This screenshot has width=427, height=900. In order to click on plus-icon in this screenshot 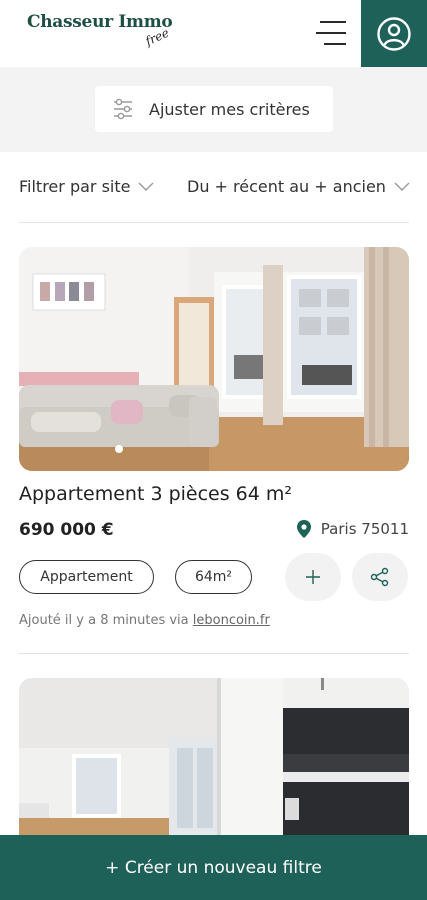, I will do `click(313, 577)`.